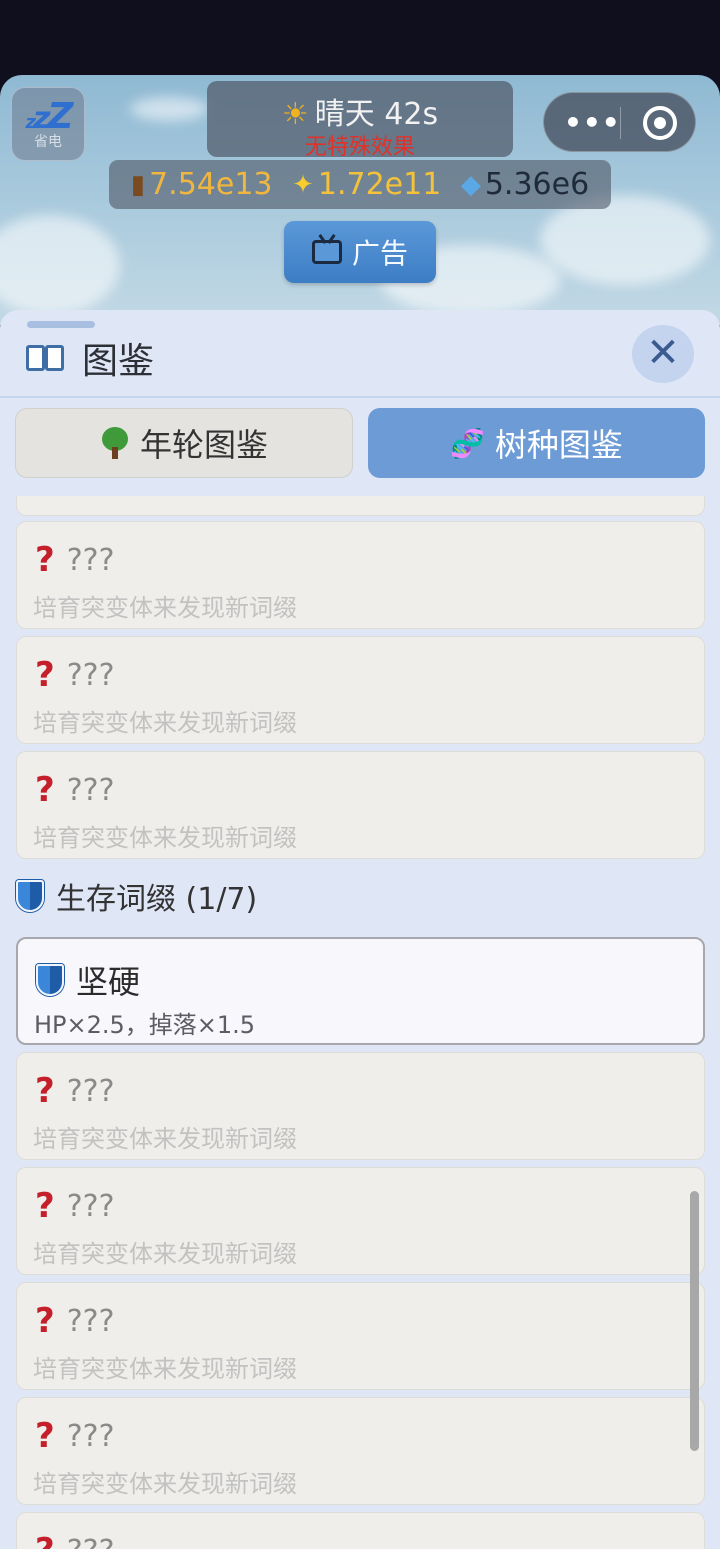 This screenshot has width=720, height=1549. What do you see at coordinates (360, 443) in the screenshot?
I see `tab-bar: 年轮图鉴 🧬 树种图鉴` at bounding box center [360, 443].